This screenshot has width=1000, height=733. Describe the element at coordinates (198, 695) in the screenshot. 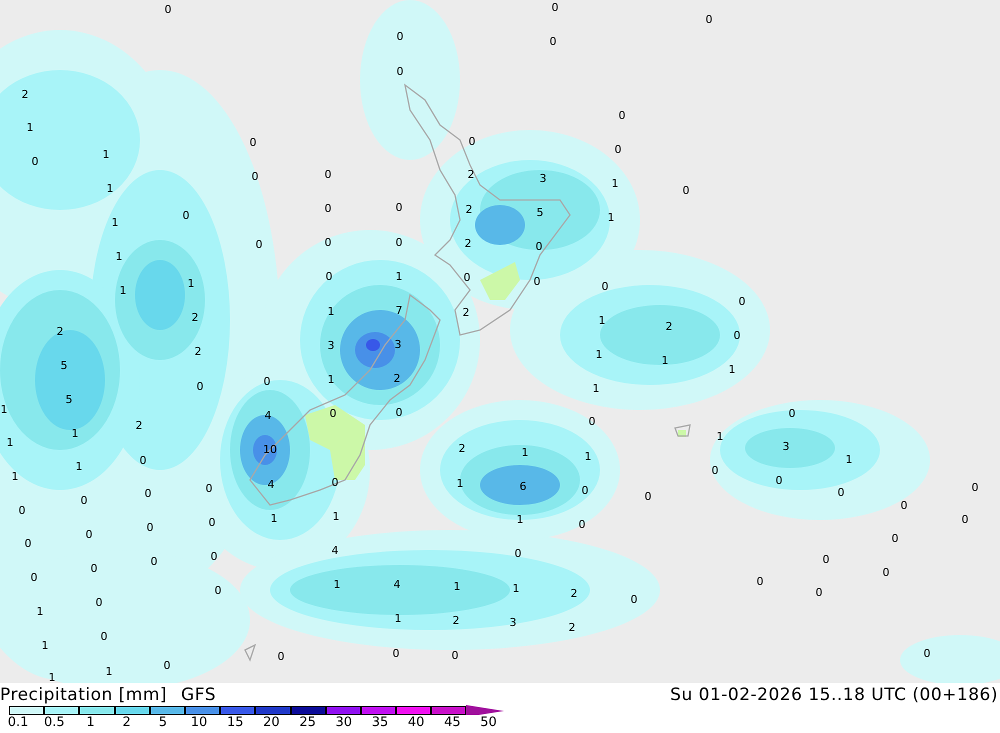

I see `model-name: GFS` at that location.